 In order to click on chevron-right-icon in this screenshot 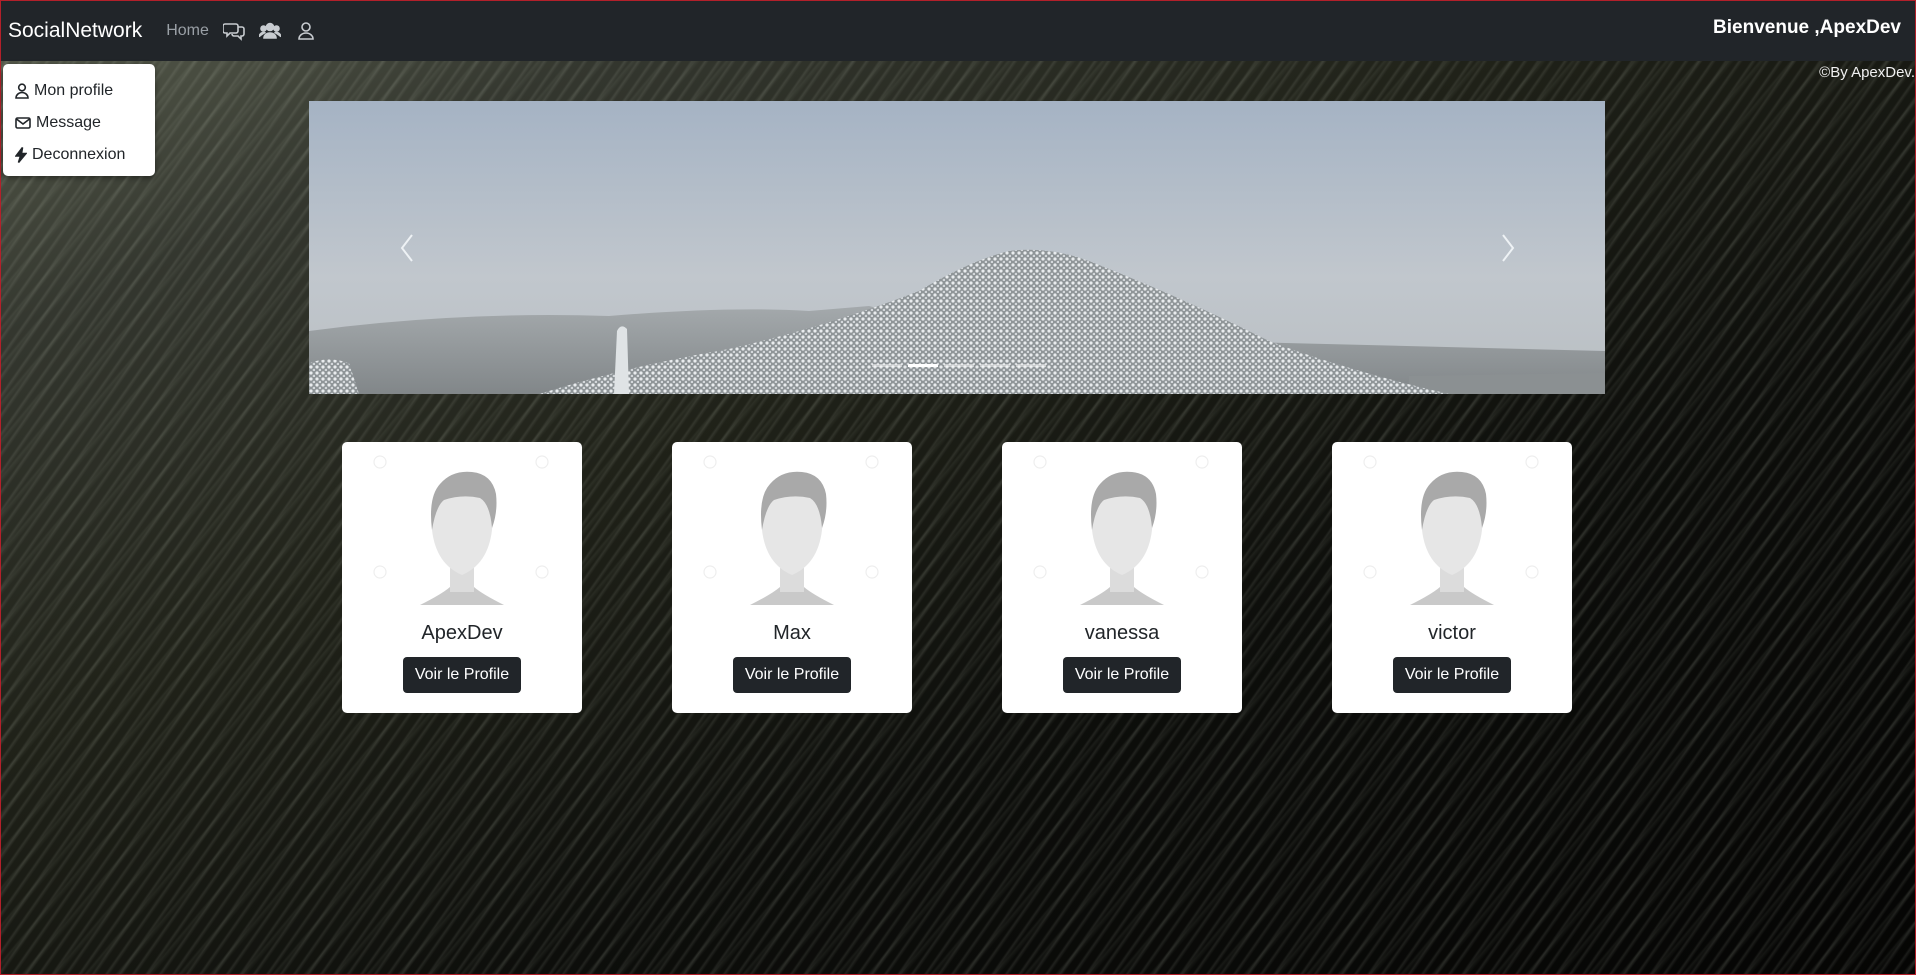, I will do `click(1508, 248)`.